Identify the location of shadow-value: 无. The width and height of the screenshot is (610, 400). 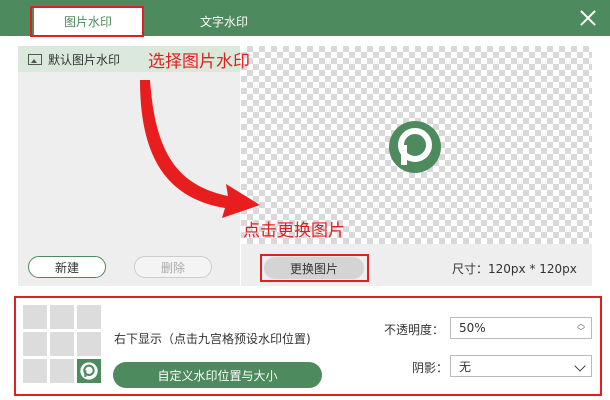
(465, 366).